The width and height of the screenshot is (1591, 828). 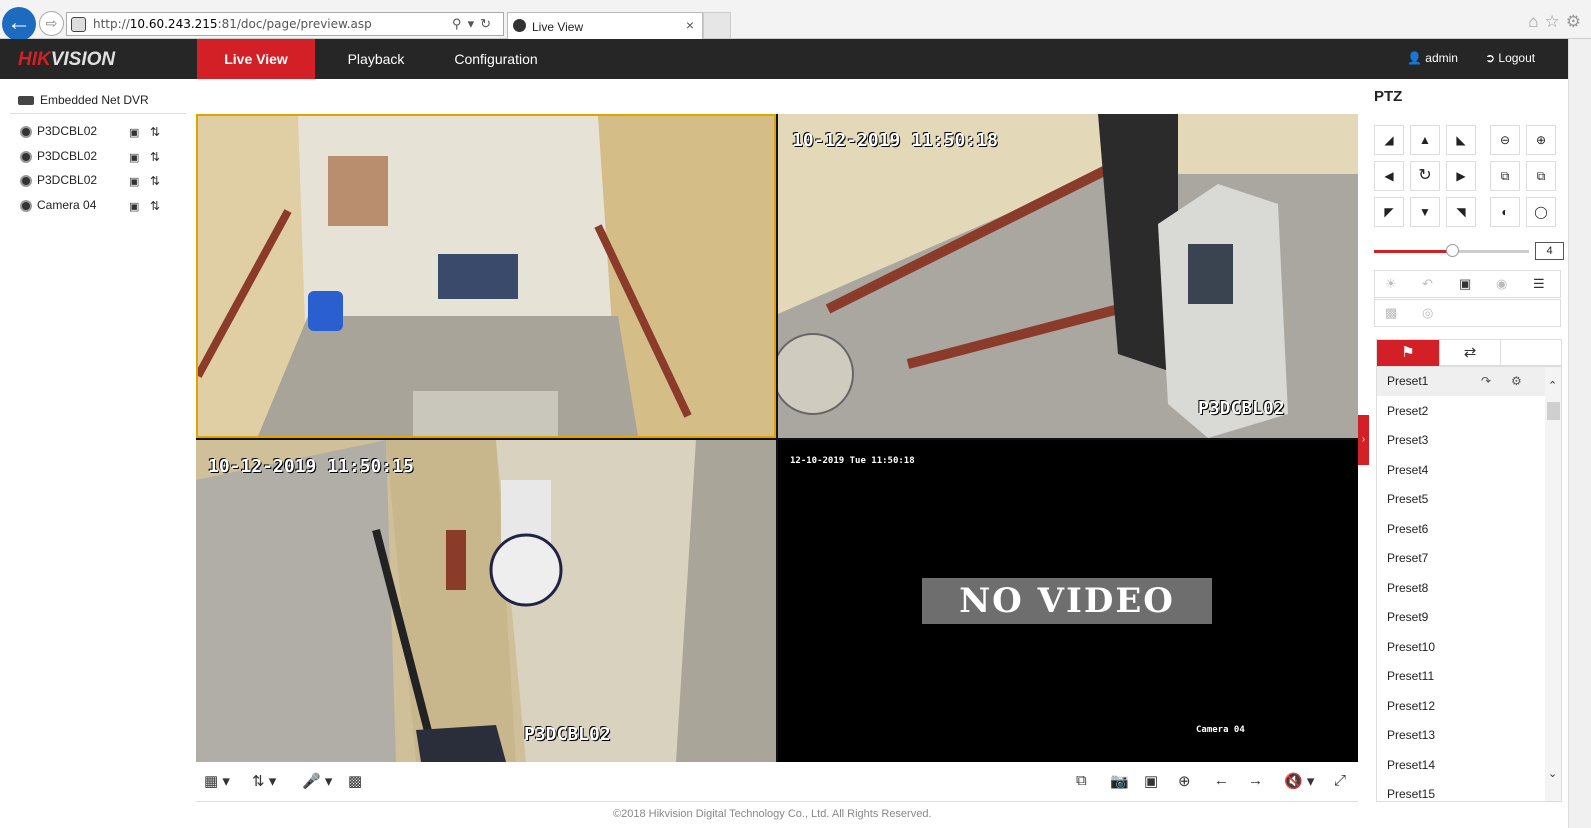 I want to click on gear-icon: ⚙, so click(x=1576, y=21).